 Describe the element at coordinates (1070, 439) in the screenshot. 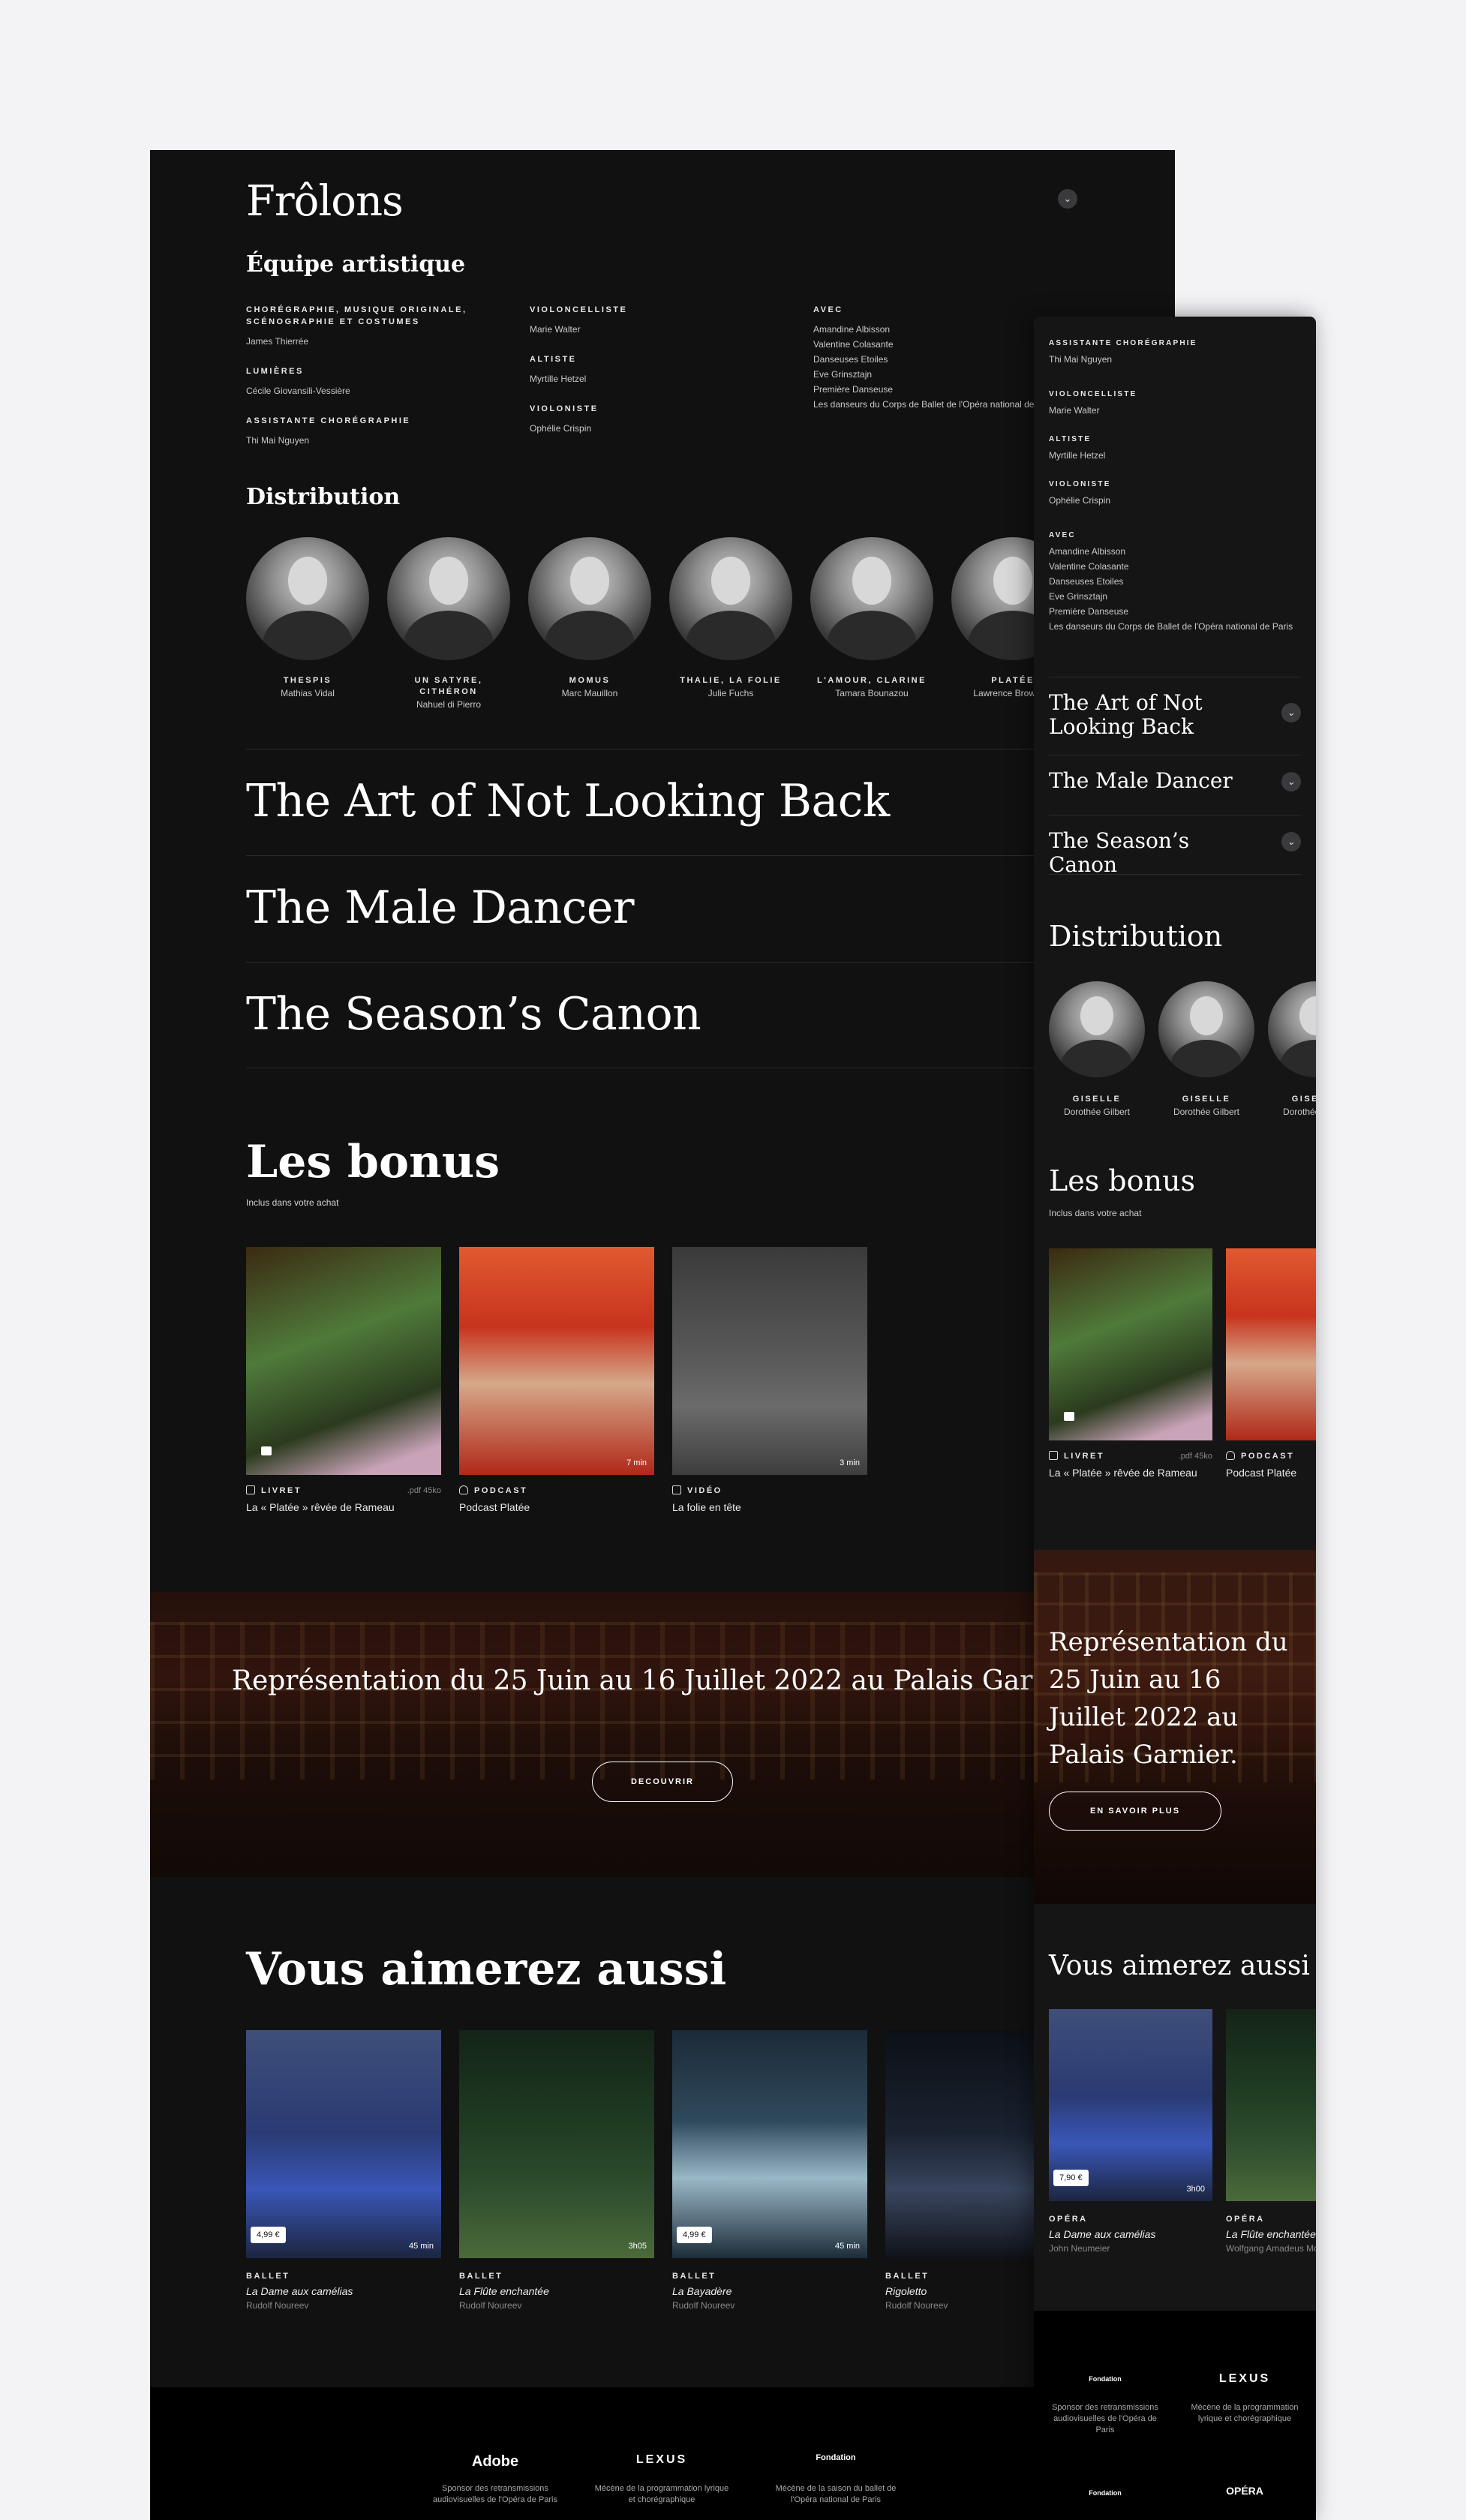

I see `credit-role: Altiste` at that location.